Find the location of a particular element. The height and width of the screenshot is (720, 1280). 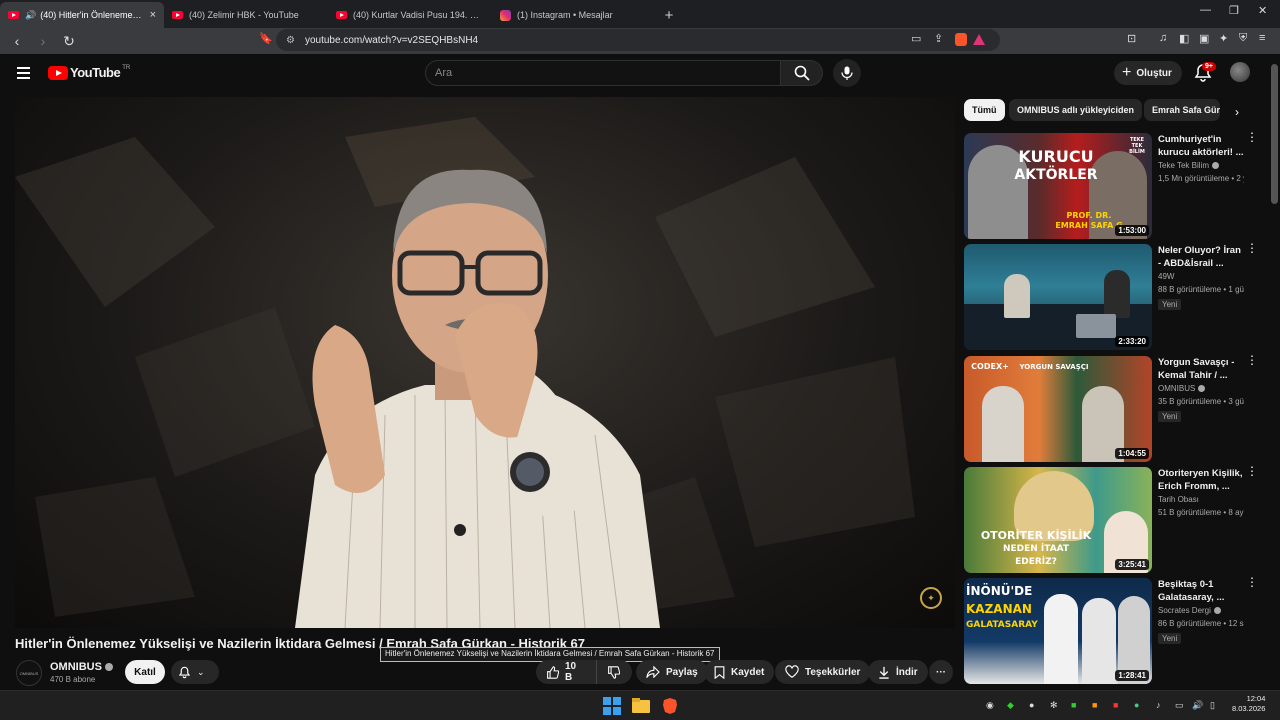

youtube-header: YouTube TR Ara + Oluştur 9+ is located at coordinates (640, 74).